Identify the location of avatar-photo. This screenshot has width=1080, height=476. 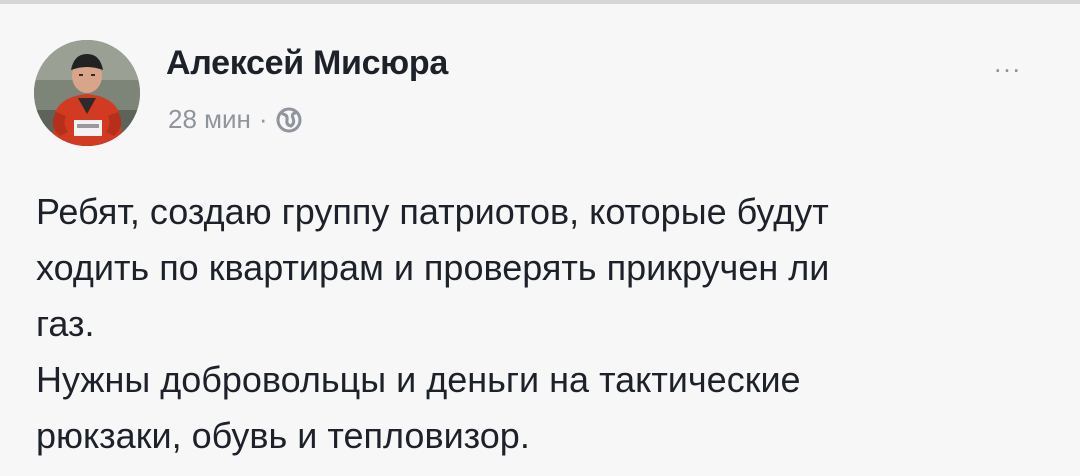
(87, 93).